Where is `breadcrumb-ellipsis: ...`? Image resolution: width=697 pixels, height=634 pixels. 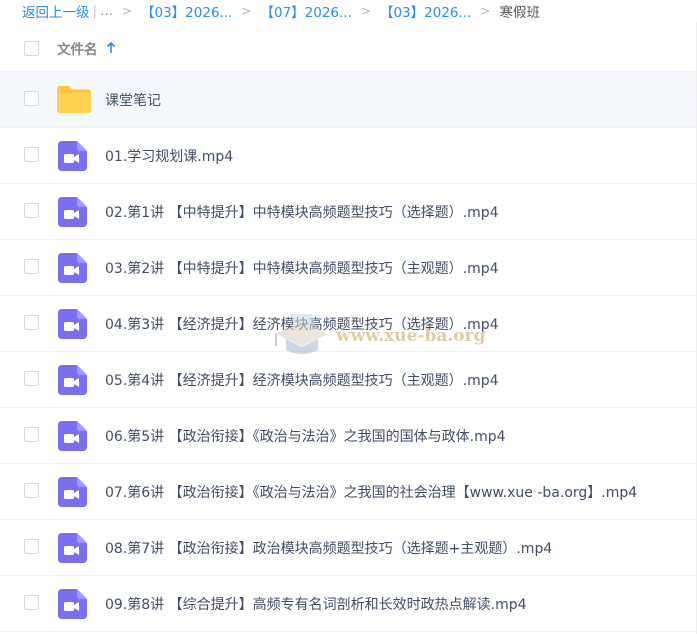
breadcrumb-ellipsis: ... is located at coordinates (106, 11).